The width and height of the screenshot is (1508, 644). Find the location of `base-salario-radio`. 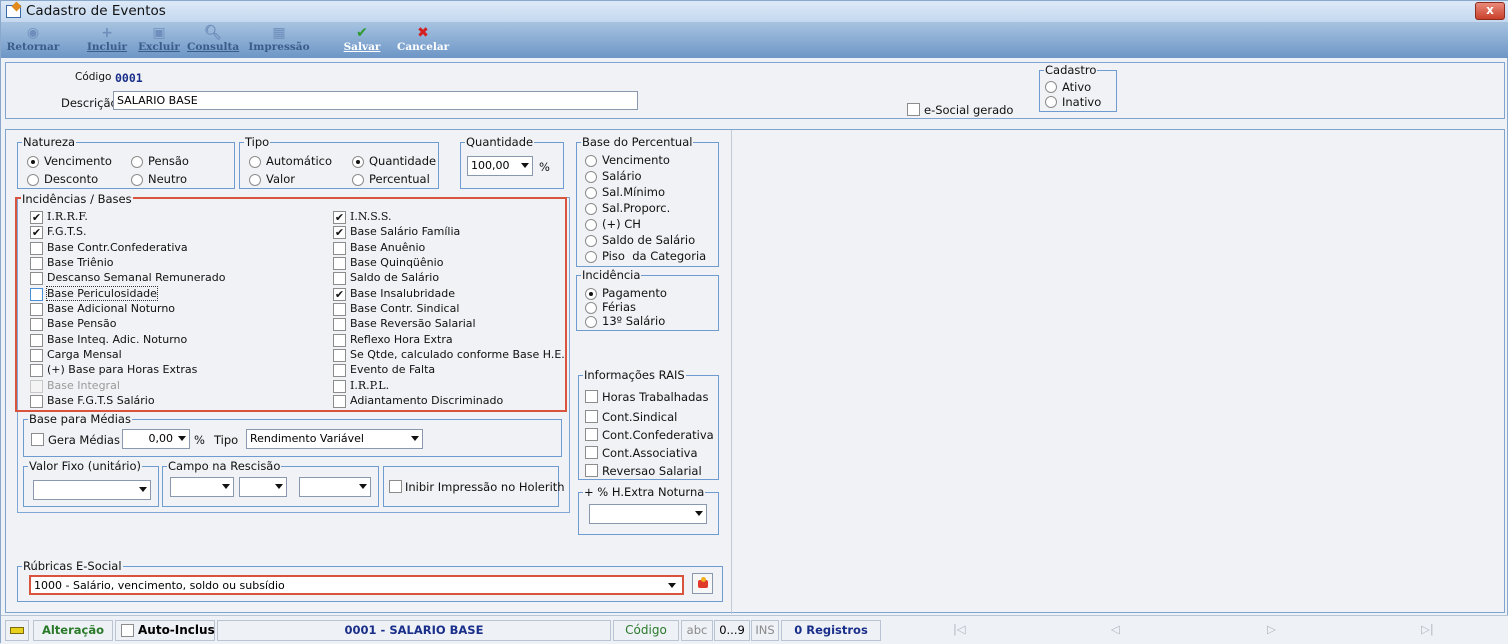

base-salario-radio is located at coordinates (591, 177).